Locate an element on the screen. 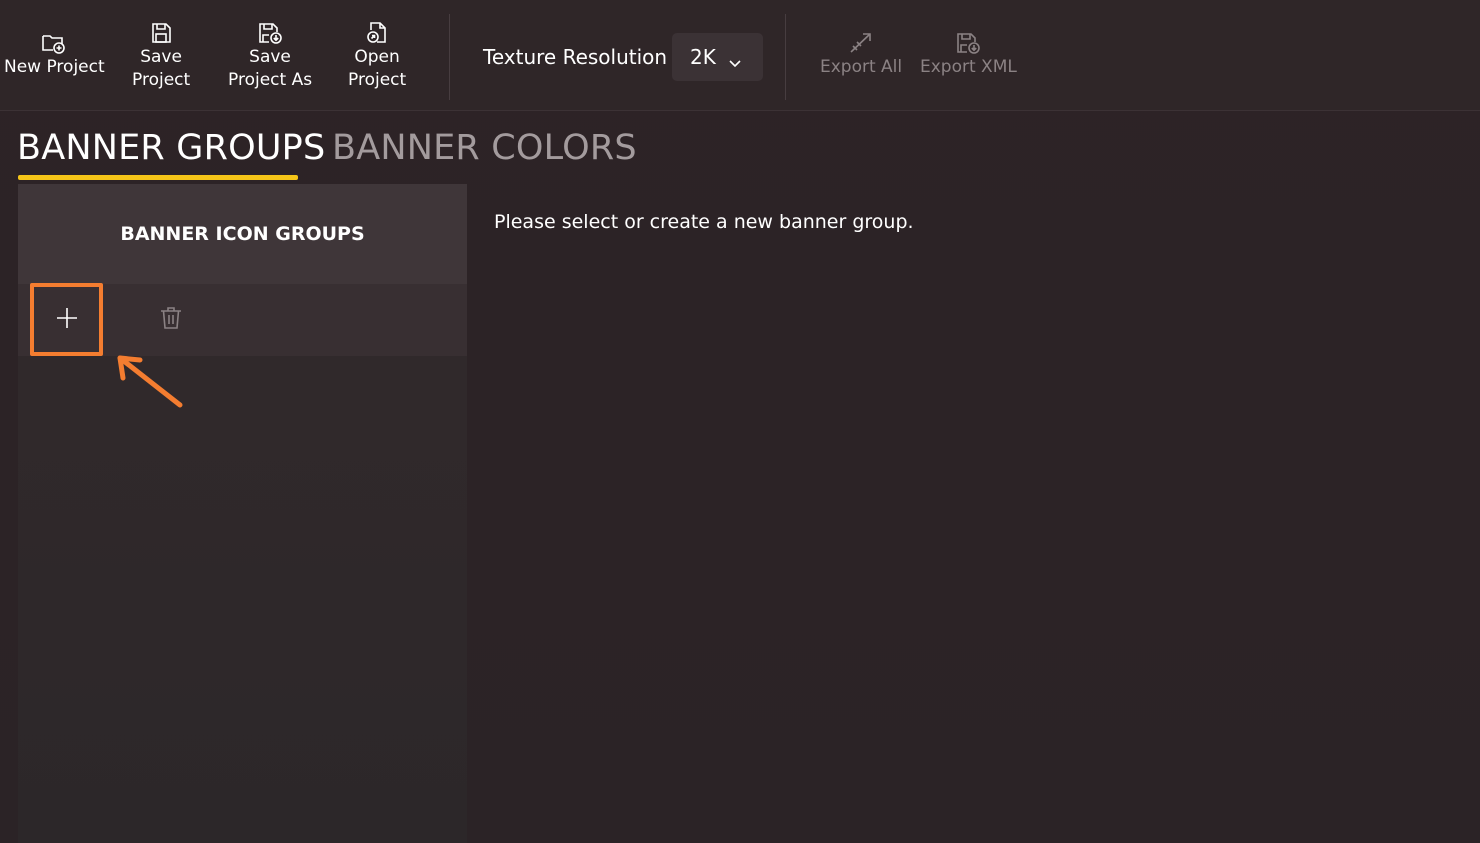  delete-group-button is located at coordinates (171, 320).